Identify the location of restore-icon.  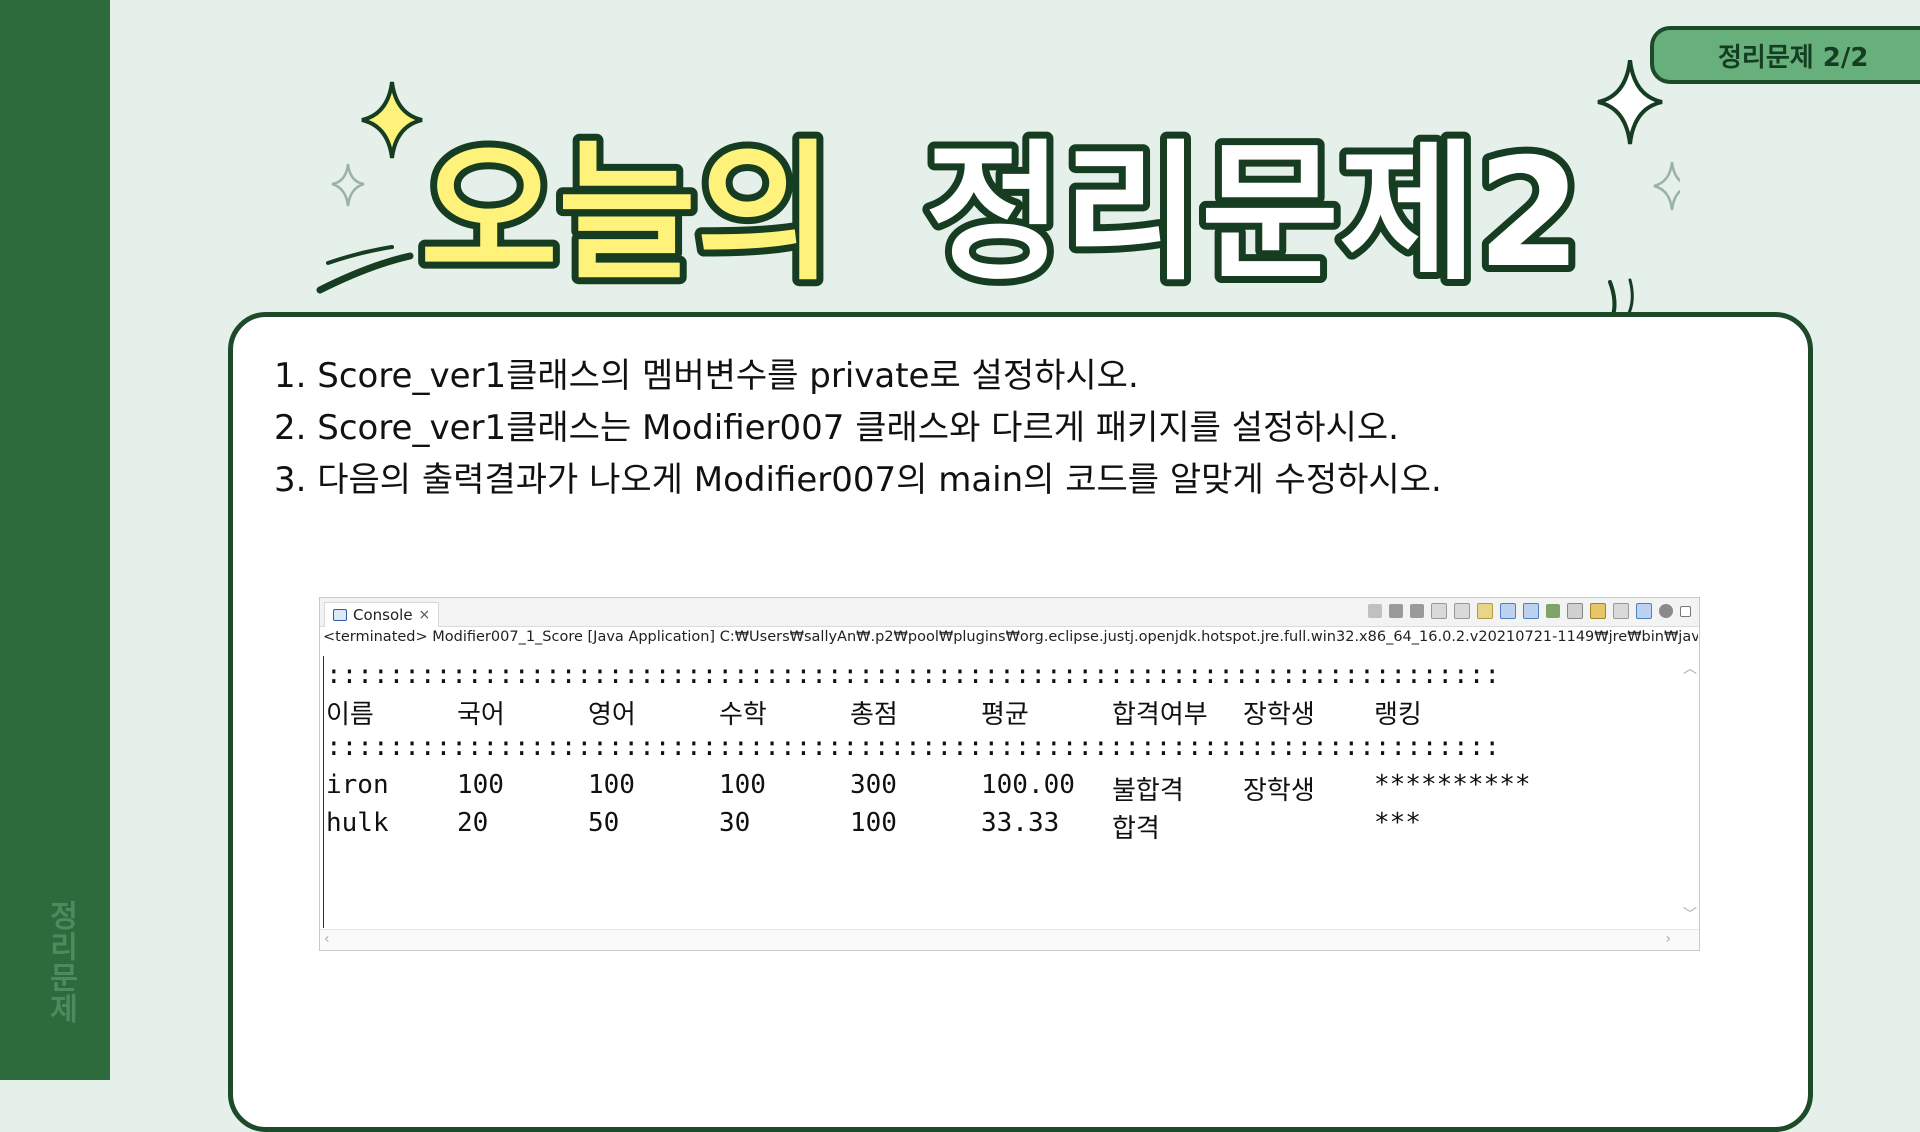
(1685, 611).